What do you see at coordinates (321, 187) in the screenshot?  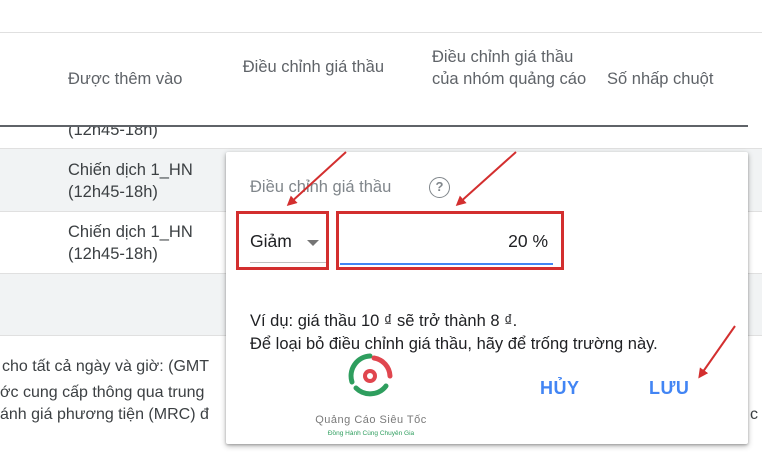 I see `dialog-title: Điều chỉnh giá thầu` at bounding box center [321, 187].